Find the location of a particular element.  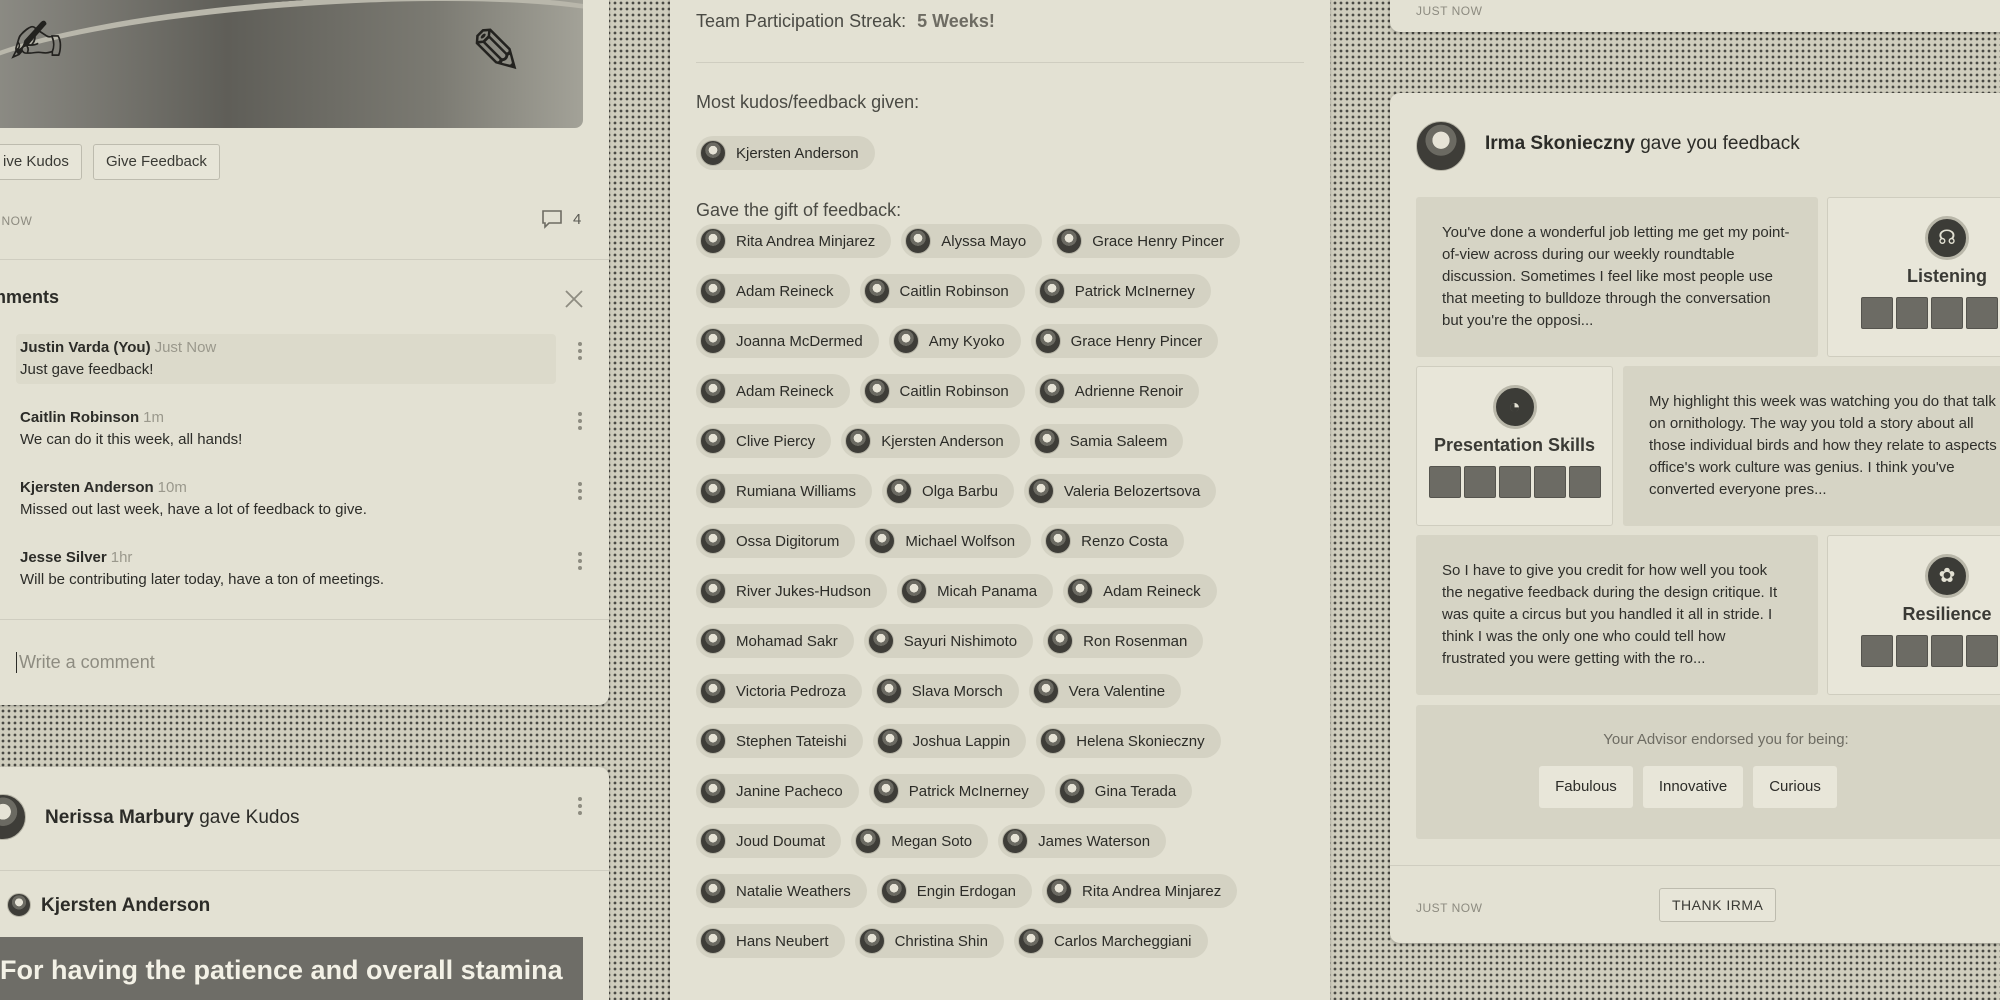

comment-time: 1m is located at coordinates (154, 417).